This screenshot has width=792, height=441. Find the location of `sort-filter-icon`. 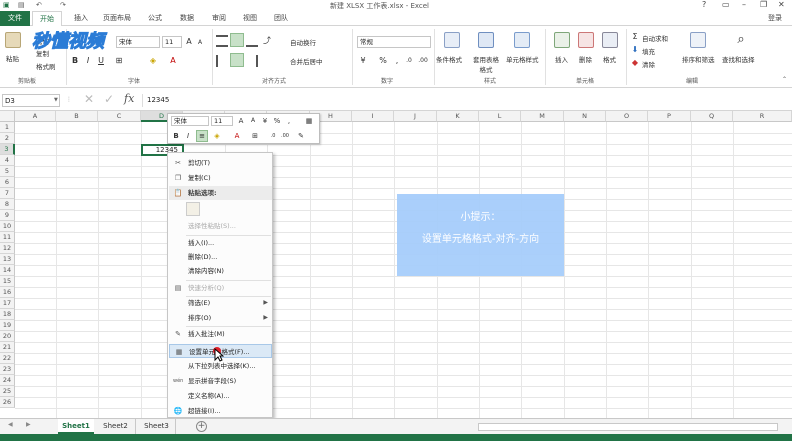

sort-filter-icon is located at coordinates (698, 40).